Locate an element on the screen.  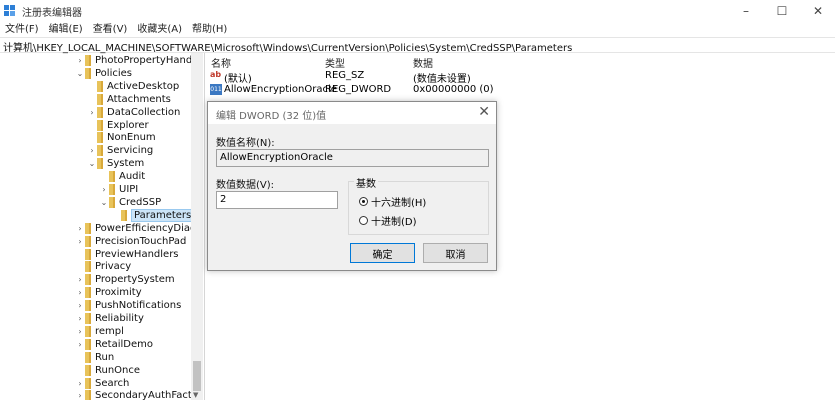
column-header-data: 数据 is located at coordinates (423, 62).